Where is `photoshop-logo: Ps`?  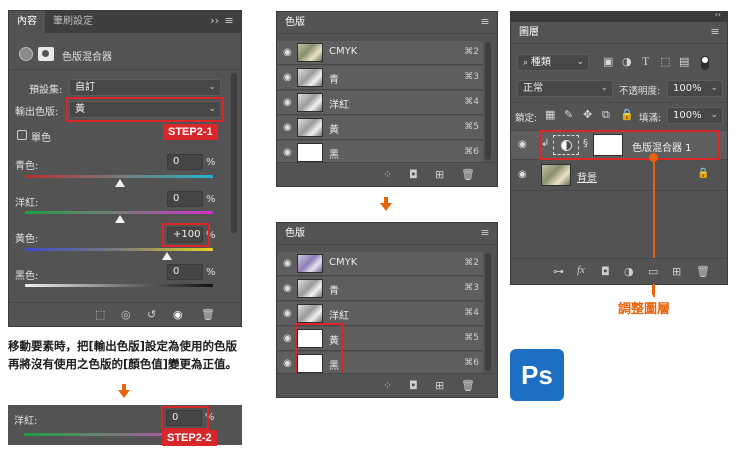 photoshop-logo: Ps is located at coordinates (537, 375).